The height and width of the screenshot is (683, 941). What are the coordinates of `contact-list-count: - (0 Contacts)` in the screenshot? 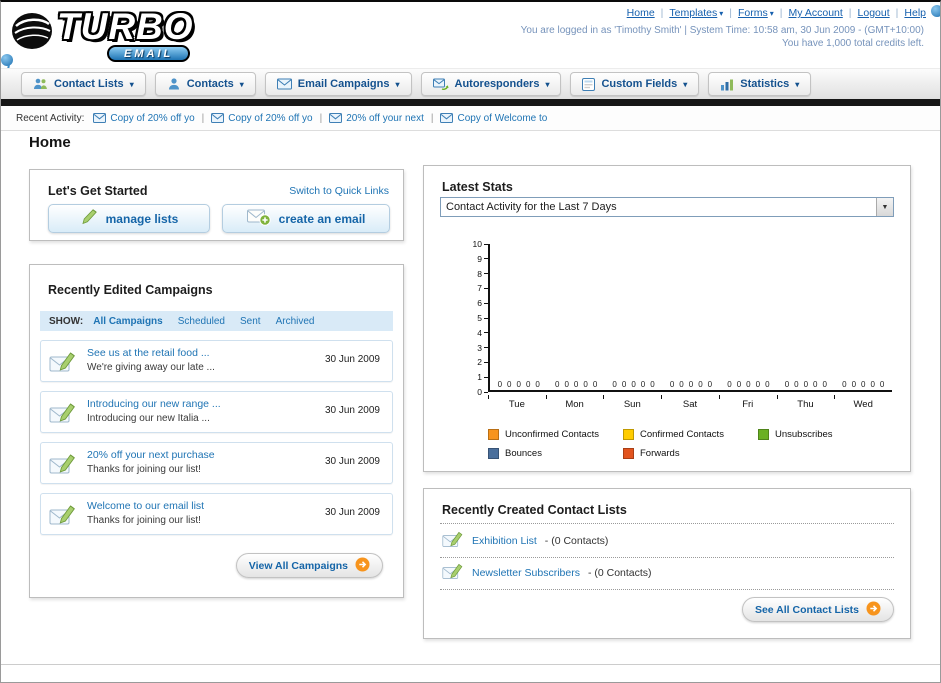 It's located at (619, 573).